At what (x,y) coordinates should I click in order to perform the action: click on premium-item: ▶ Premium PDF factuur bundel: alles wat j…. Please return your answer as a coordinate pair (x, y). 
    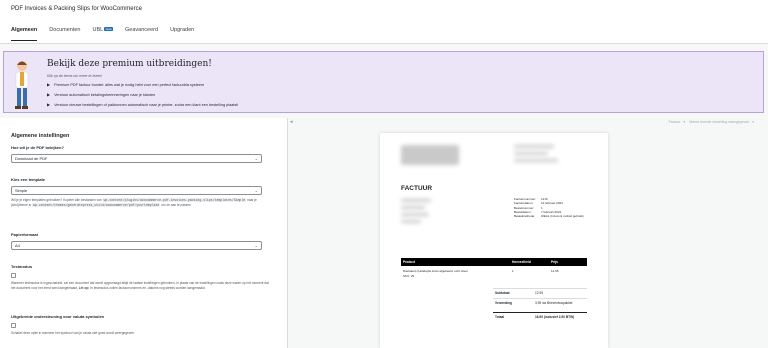
    Looking at the image, I should click on (142, 84).